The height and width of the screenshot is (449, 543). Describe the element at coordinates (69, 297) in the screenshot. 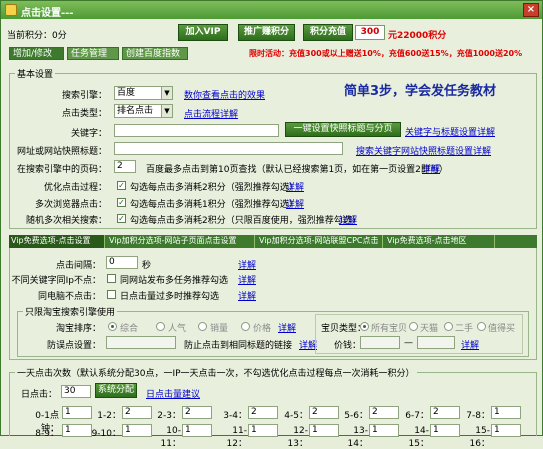

I see `same-pc-label: 同电脑不点击：` at that location.